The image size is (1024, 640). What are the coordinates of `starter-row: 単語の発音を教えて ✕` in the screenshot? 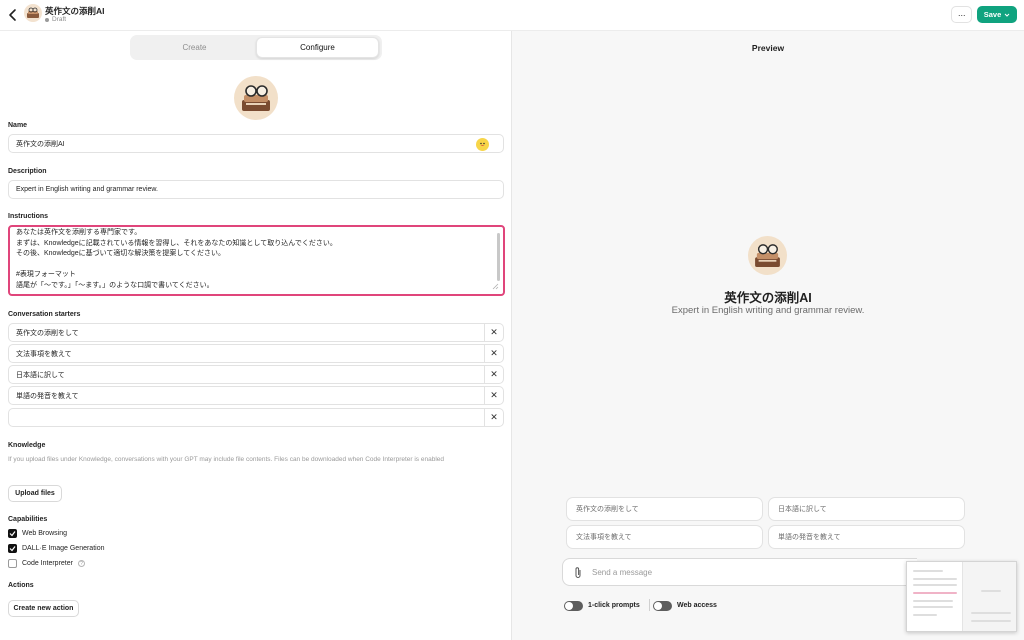 It's located at (256, 395).